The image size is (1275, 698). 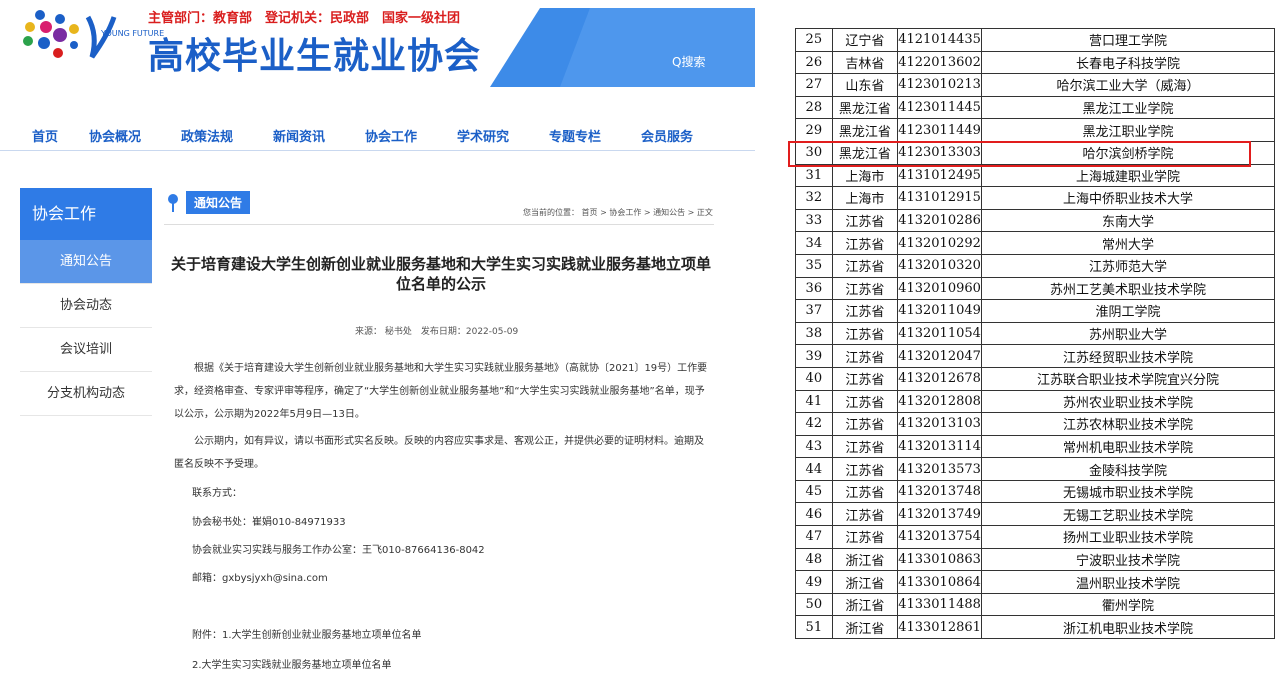 I want to click on nav-item-policy: 政策法规, so click(x=207, y=135).